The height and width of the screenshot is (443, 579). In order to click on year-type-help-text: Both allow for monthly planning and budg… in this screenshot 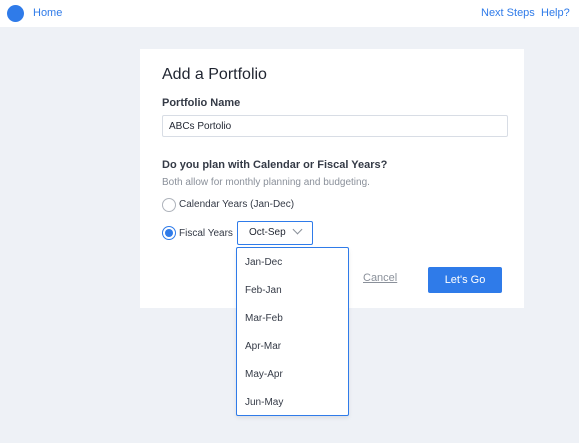, I will do `click(266, 182)`.